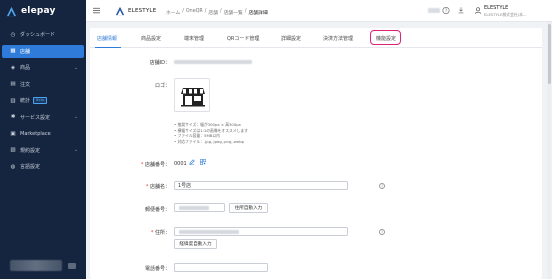 The image size is (552, 279). What do you see at coordinates (13, 117) in the screenshot?
I see `gear-icon: ✱` at bounding box center [13, 117].